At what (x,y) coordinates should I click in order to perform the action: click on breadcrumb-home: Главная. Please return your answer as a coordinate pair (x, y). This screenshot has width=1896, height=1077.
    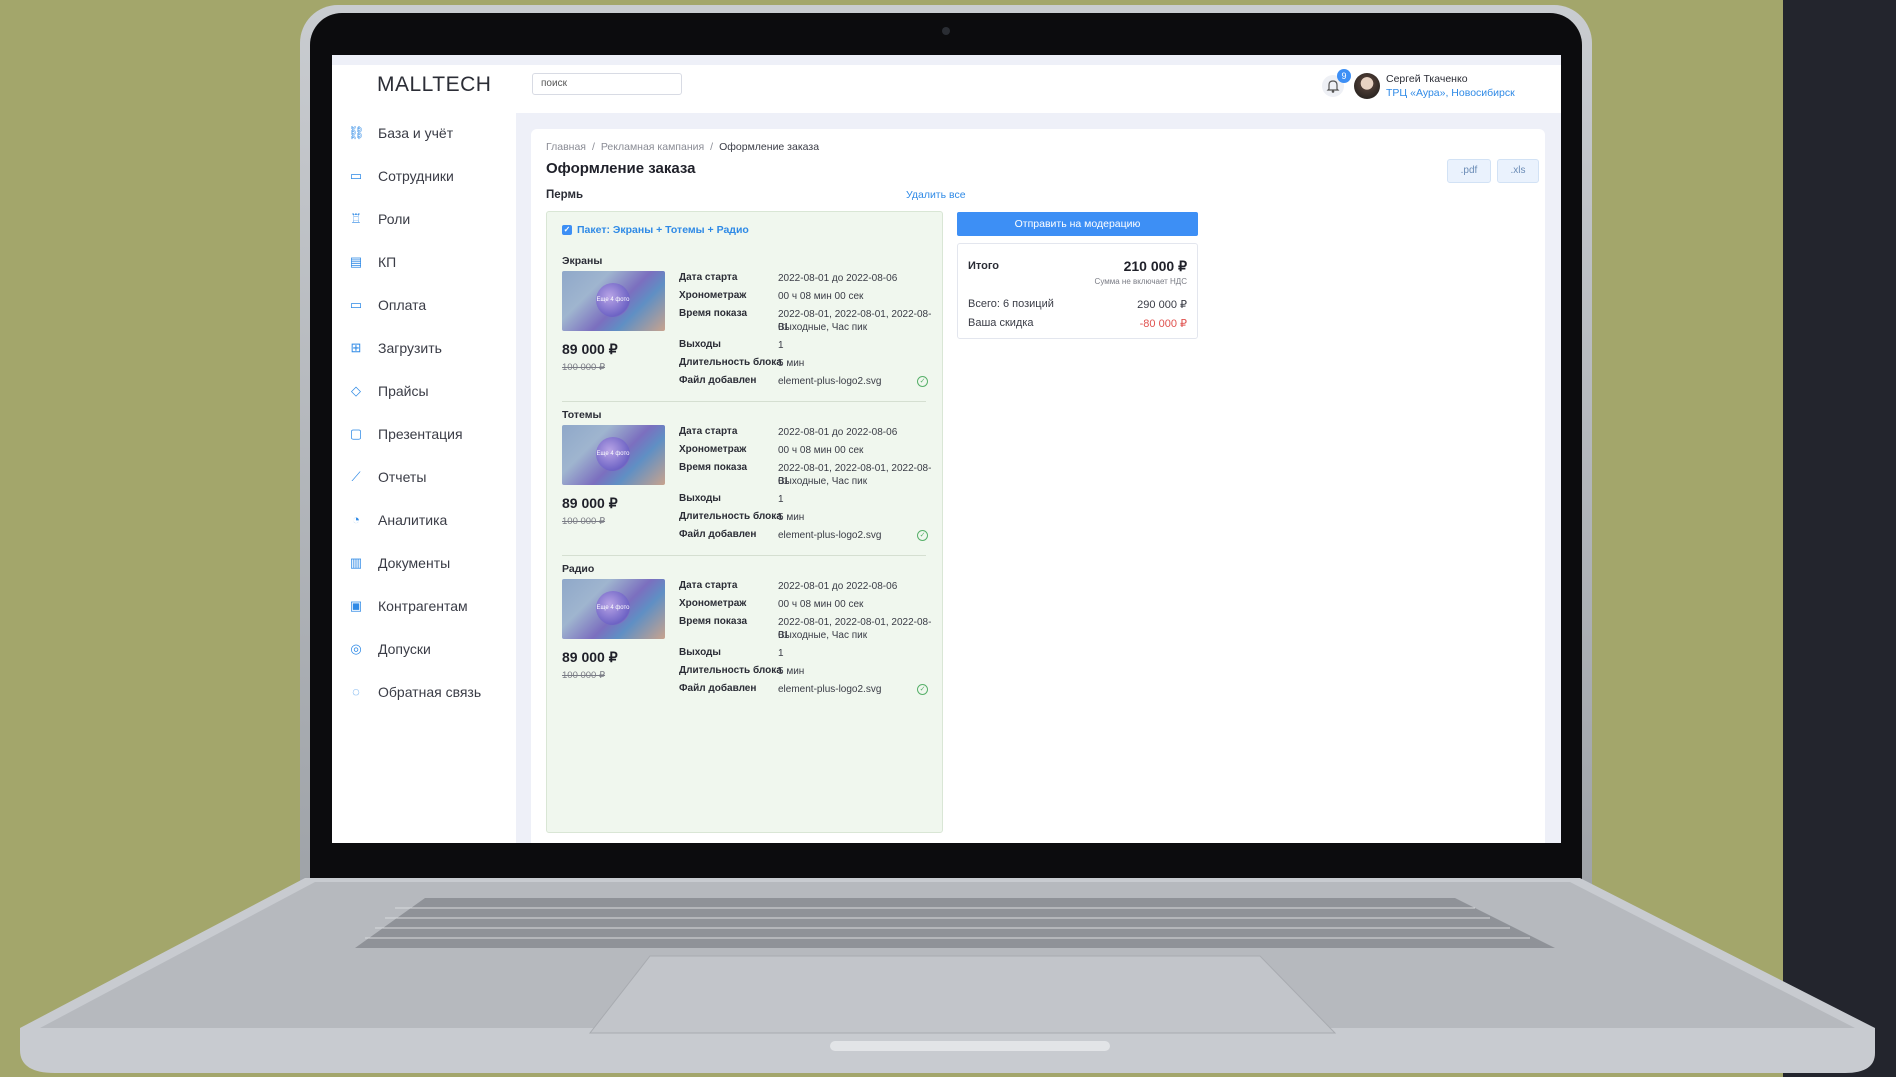
    Looking at the image, I should click on (566, 147).